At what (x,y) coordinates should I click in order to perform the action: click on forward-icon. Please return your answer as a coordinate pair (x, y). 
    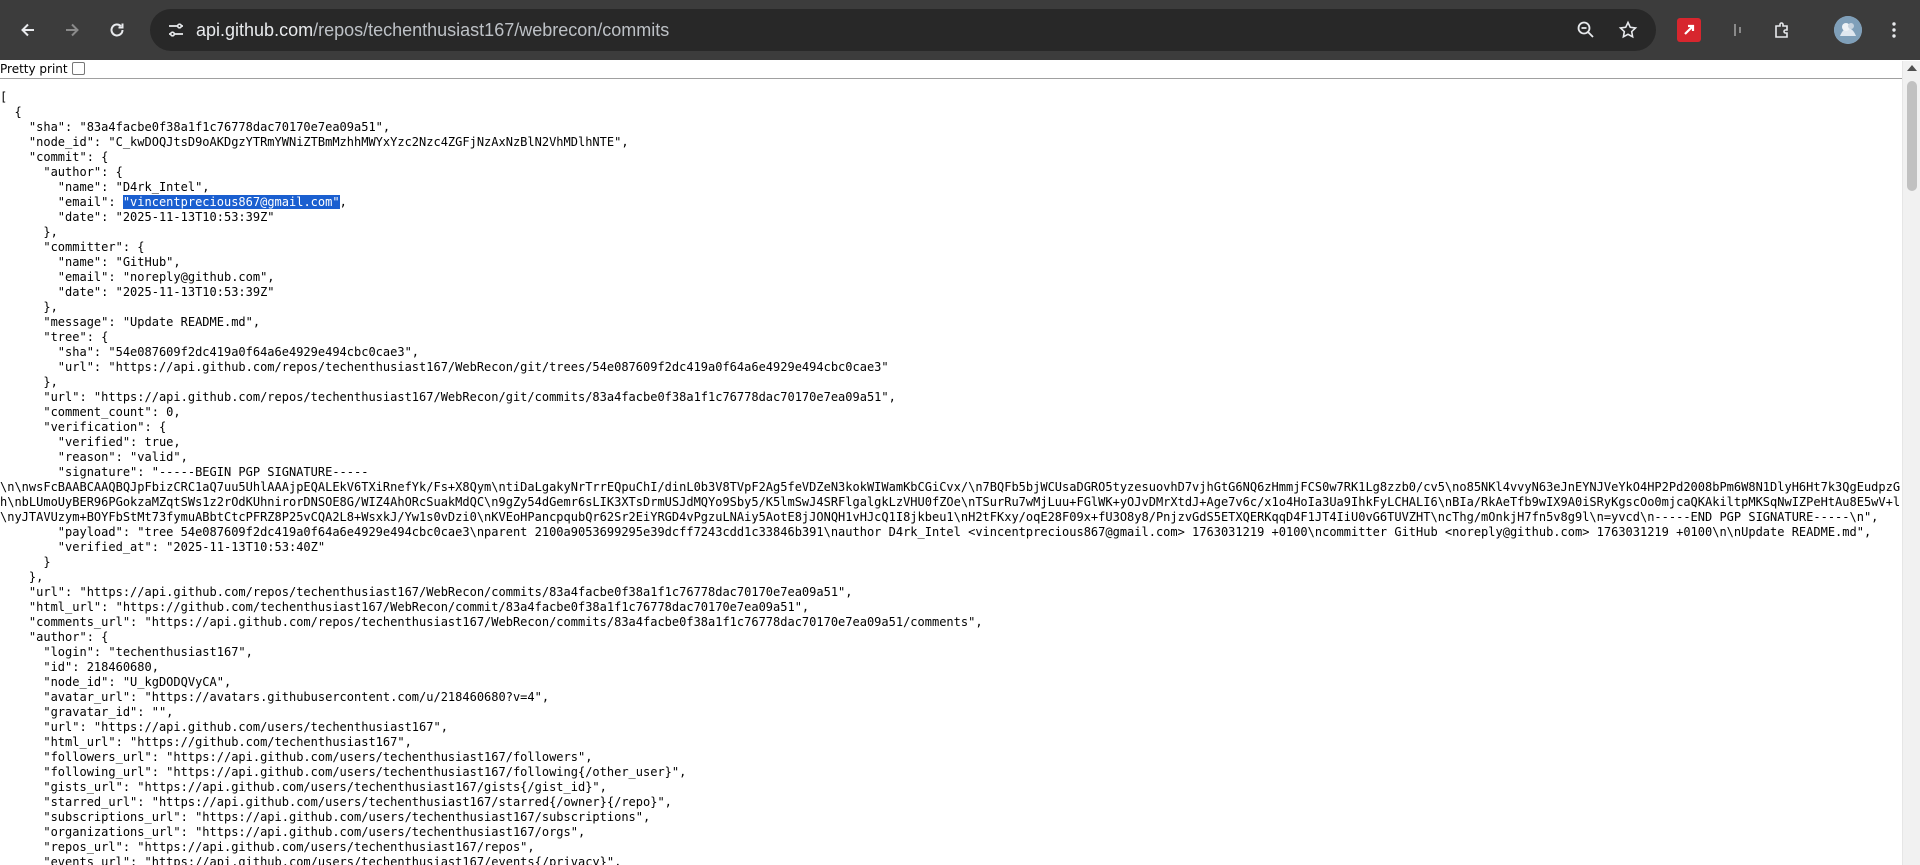
    Looking at the image, I should click on (72, 30).